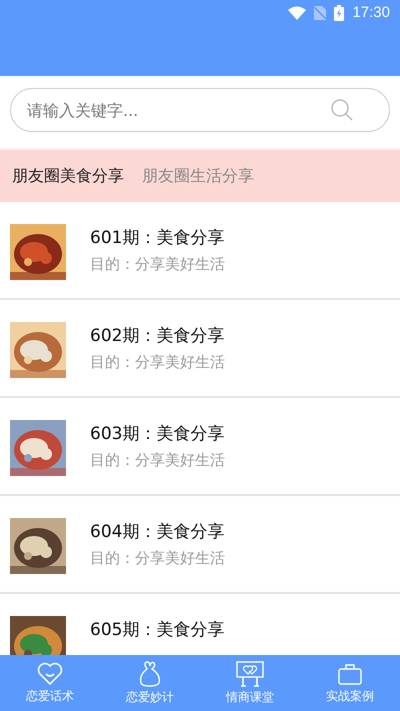  I want to click on search-icon, so click(342, 110).